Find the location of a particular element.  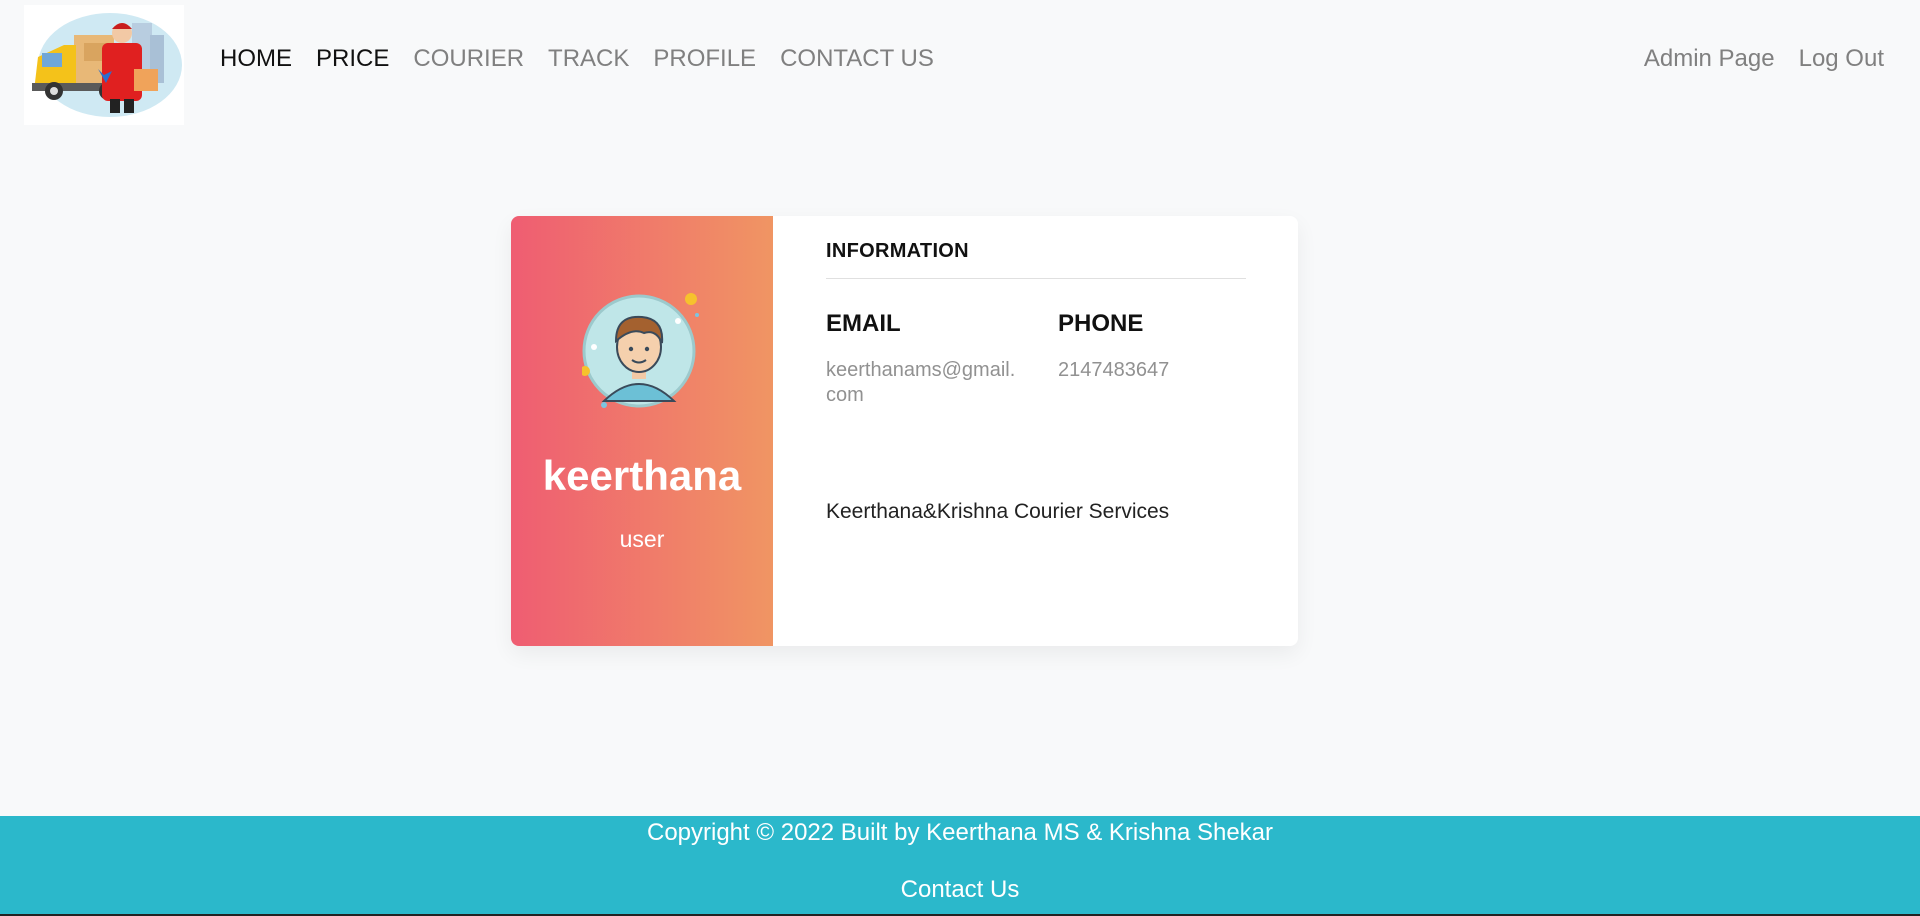

brand-logo is located at coordinates (104, 65).